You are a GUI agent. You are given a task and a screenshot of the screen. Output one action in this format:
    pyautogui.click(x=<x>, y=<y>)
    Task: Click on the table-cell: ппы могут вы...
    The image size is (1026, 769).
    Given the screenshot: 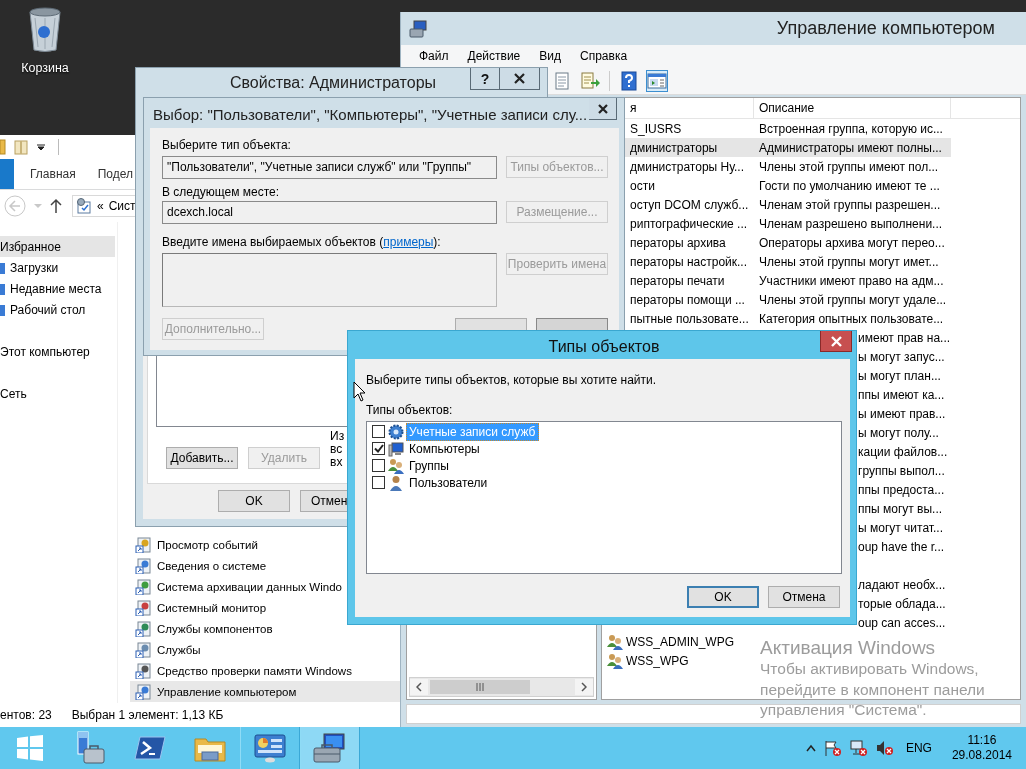 What is the action you would take?
    pyautogui.click(x=900, y=508)
    